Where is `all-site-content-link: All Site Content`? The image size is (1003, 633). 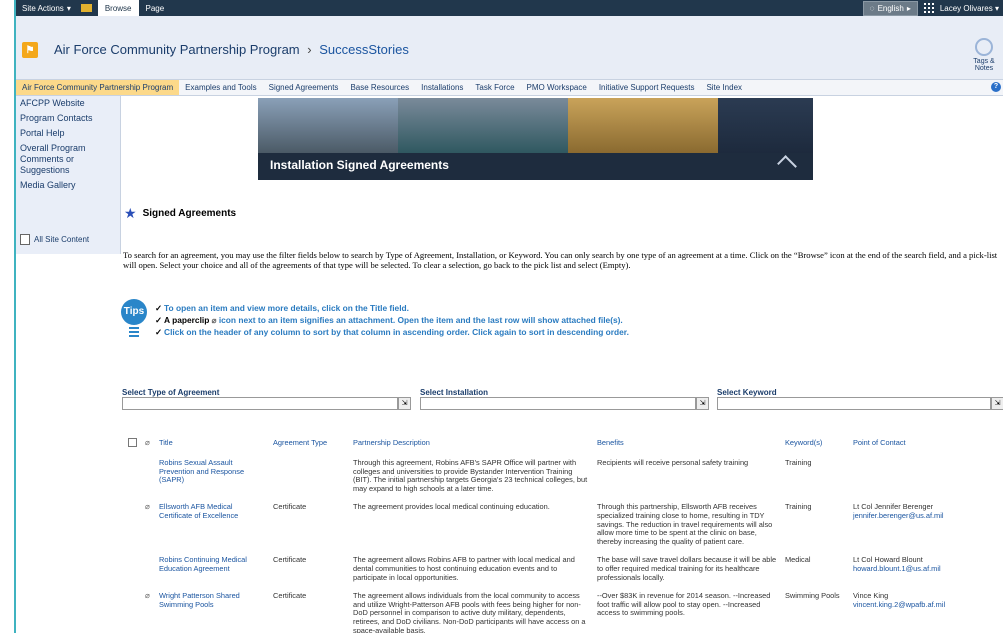
all-site-content-link: All Site Content is located at coordinates (54, 239).